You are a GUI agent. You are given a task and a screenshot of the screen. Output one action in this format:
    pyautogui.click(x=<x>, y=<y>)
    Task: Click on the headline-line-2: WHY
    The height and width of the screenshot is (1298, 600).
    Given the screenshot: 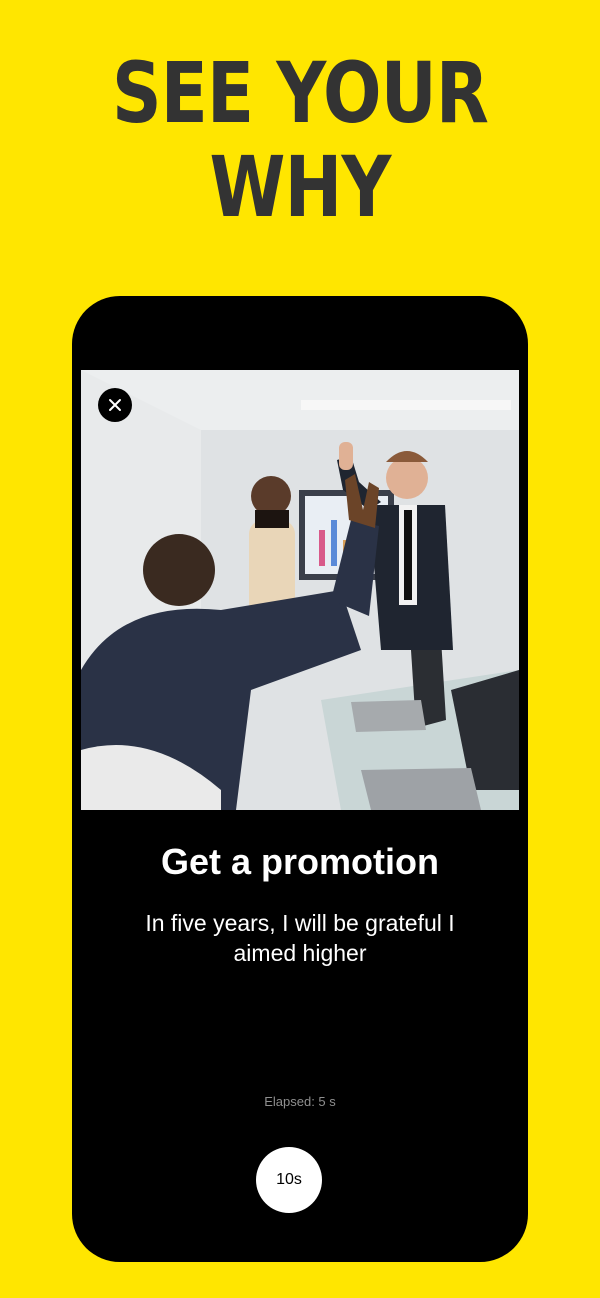 What is the action you would take?
    pyautogui.click(x=300, y=187)
    